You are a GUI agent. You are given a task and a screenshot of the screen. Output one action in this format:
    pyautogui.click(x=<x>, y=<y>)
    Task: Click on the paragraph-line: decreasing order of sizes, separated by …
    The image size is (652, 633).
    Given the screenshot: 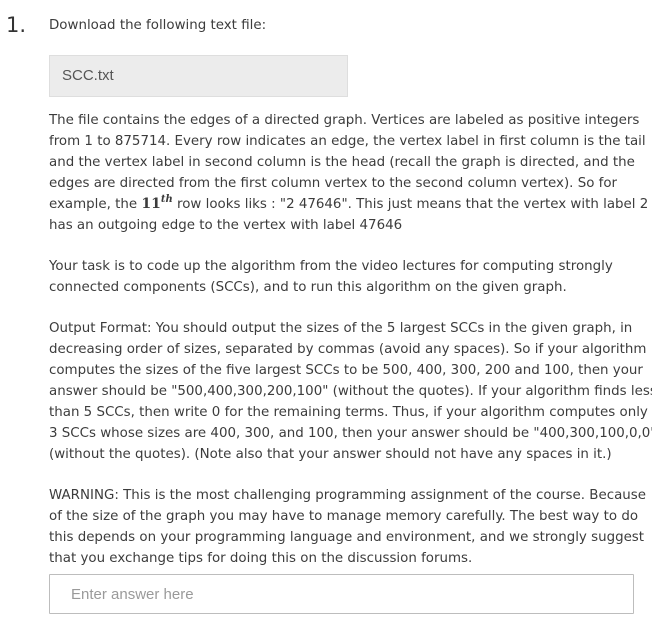 What is the action you would take?
    pyautogui.click(x=348, y=349)
    